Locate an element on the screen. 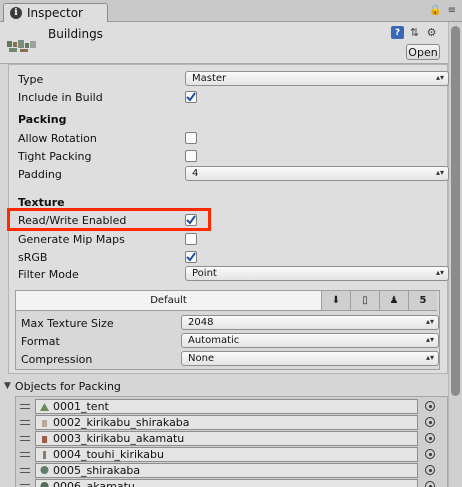 This screenshot has width=462, height=487. compression-label: Compression is located at coordinates (57, 359).